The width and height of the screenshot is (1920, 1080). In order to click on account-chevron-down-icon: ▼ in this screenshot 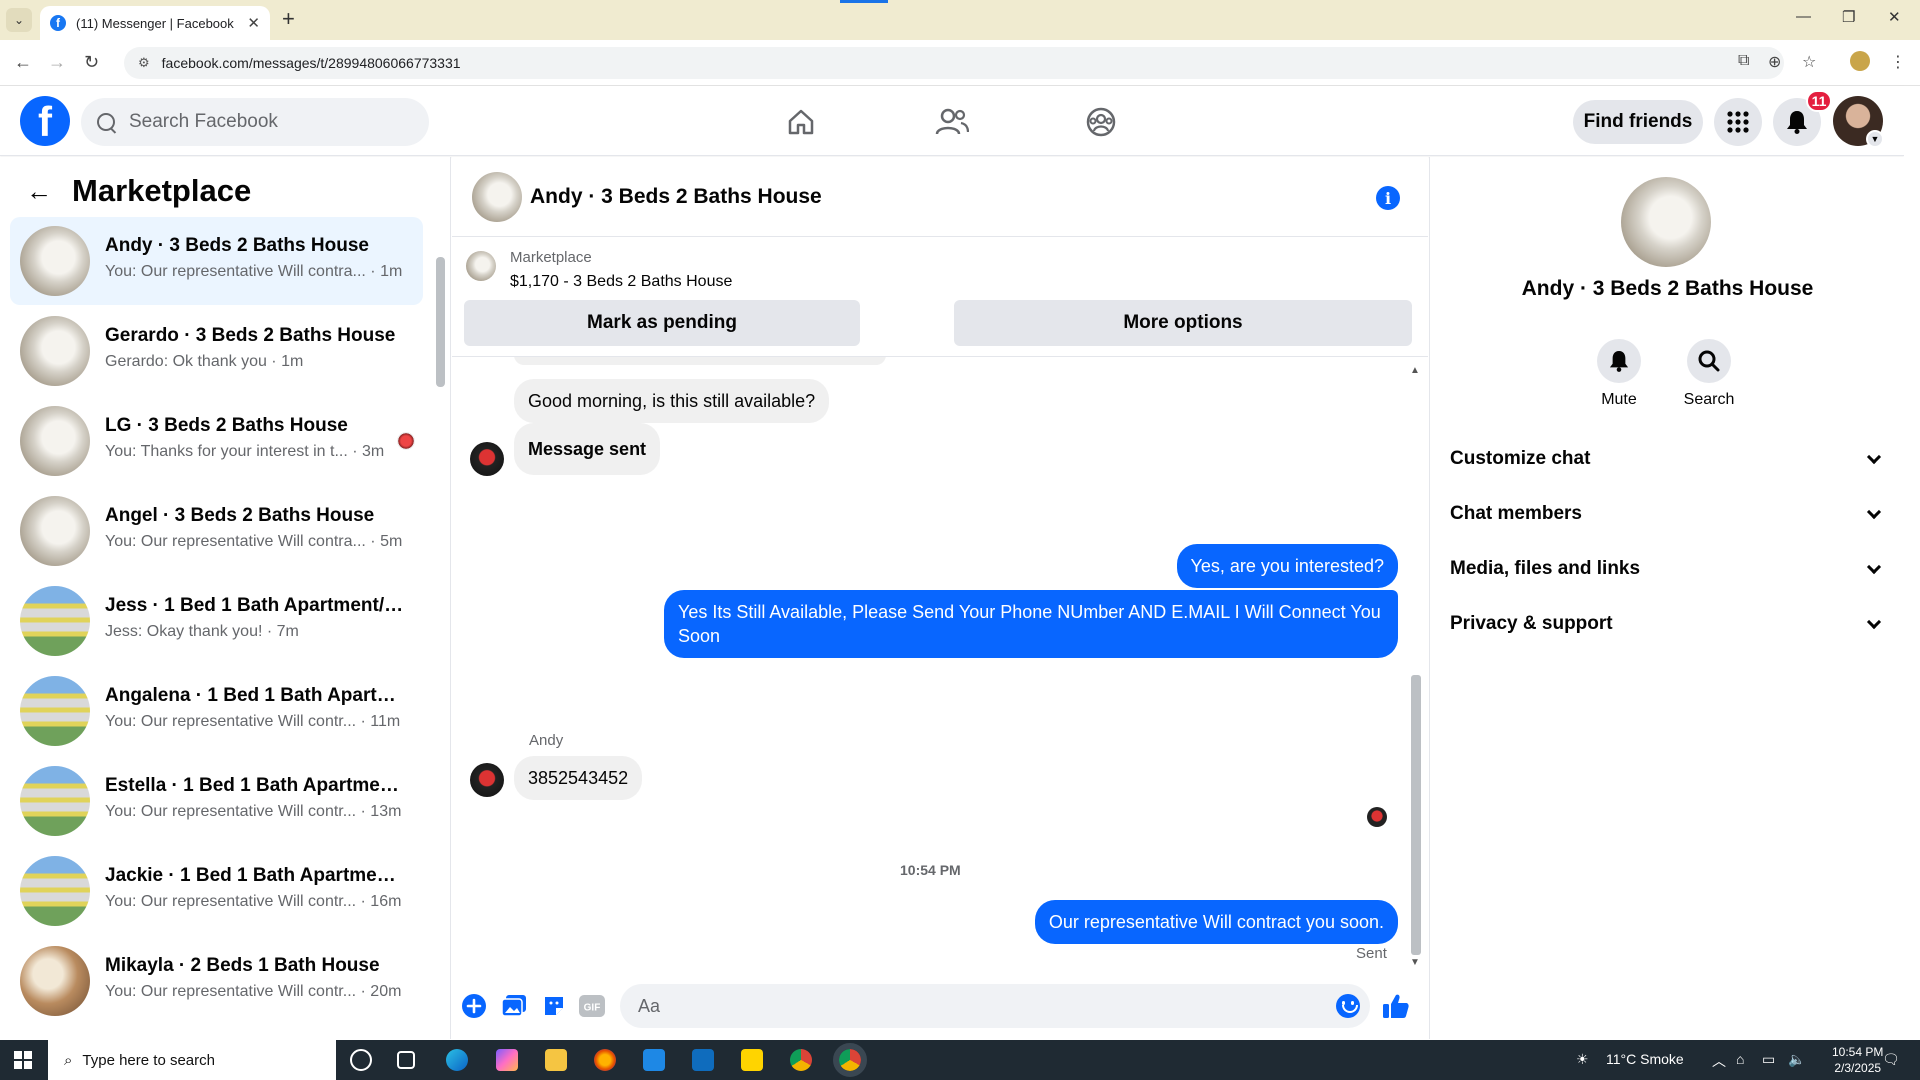, I will do `click(1875, 139)`.